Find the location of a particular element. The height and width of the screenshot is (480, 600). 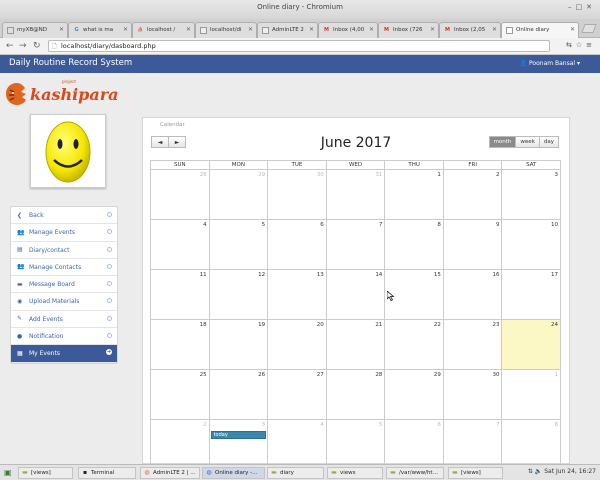

sidebar-item-manage-events: 👥 Manage Events is located at coordinates (64, 233).